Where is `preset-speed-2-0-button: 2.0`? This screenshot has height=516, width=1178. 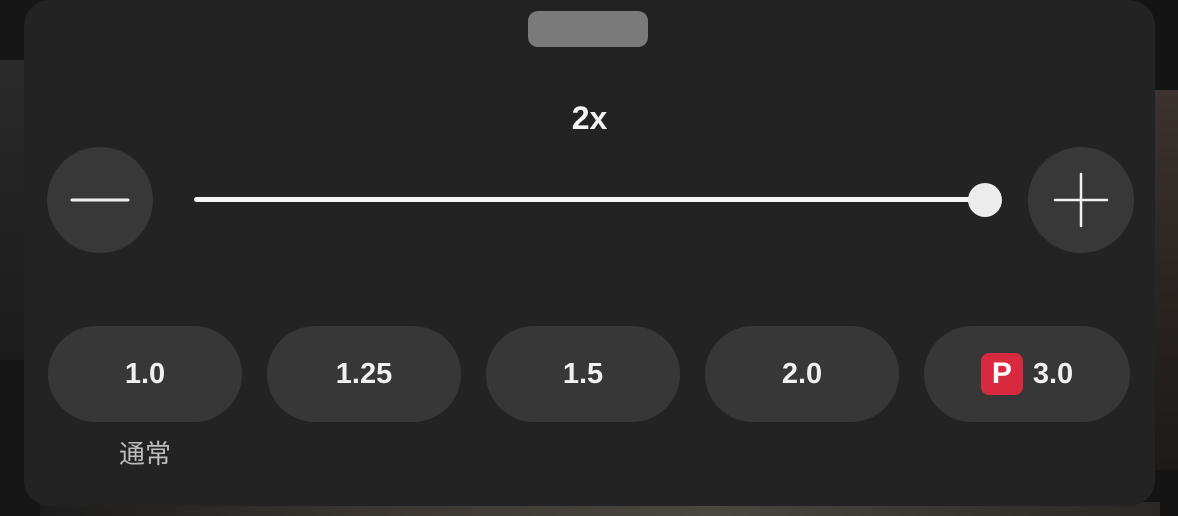
preset-speed-2-0-button: 2.0 is located at coordinates (802, 374).